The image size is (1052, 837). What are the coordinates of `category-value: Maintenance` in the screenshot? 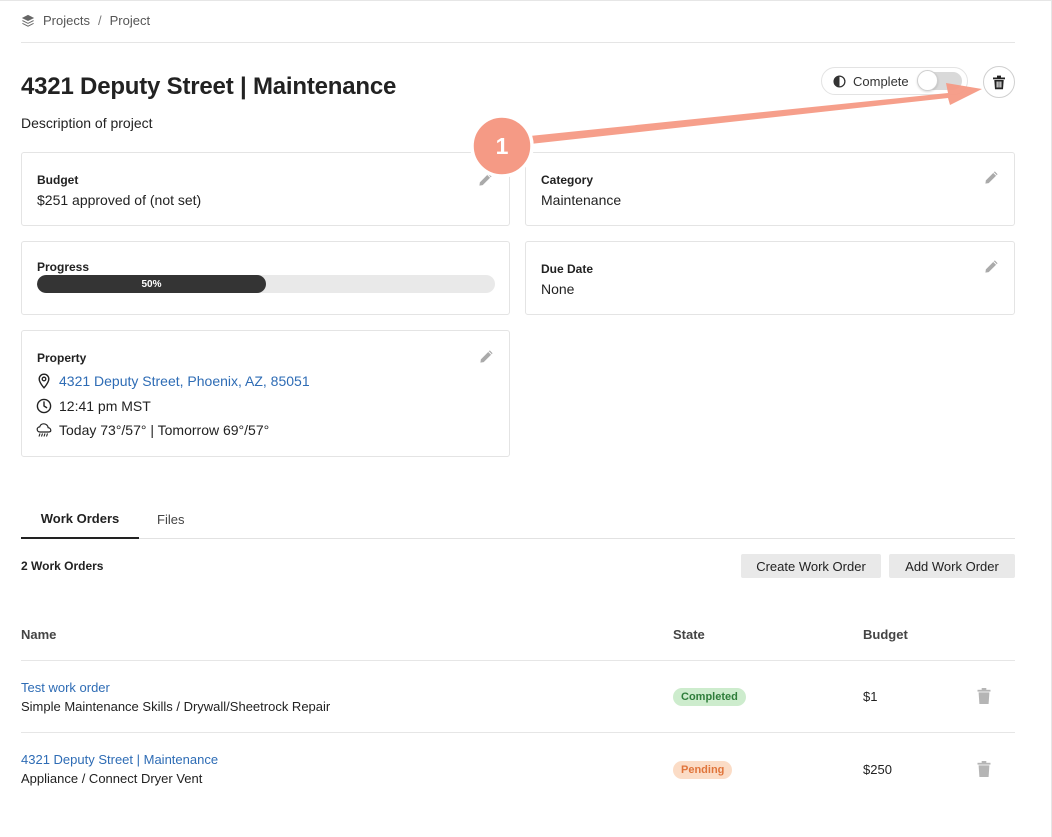 It's located at (581, 200).